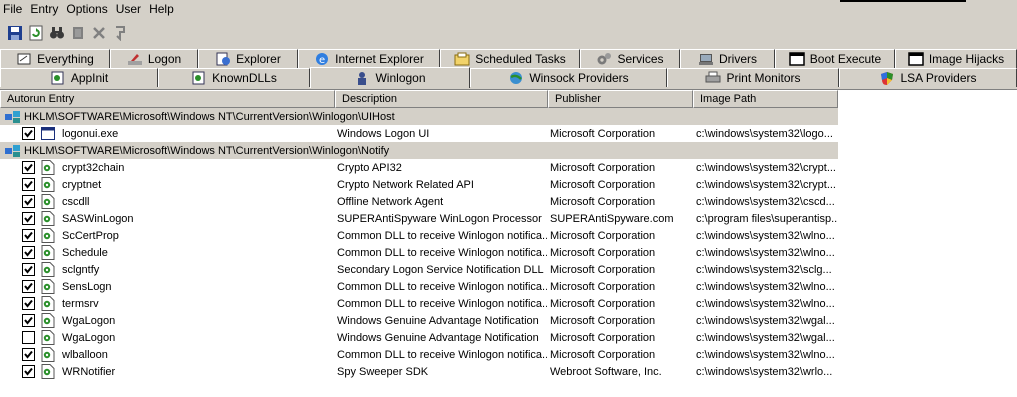 The width and height of the screenshot is (1017, 397). I want to click on tab-services: Services, so click(630, 58).